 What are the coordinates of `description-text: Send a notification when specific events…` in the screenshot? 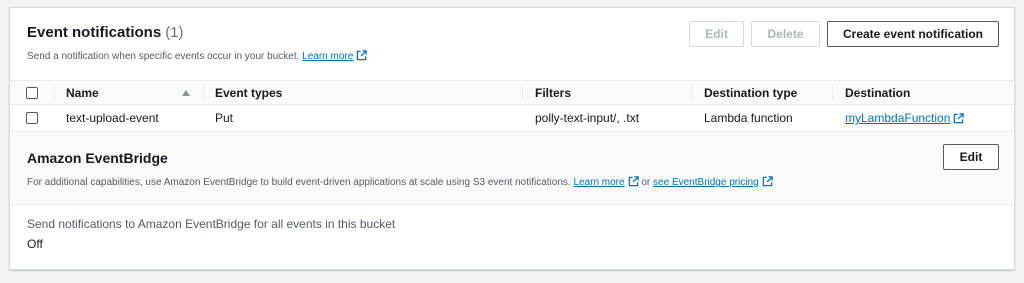 It's located at (163, 56).